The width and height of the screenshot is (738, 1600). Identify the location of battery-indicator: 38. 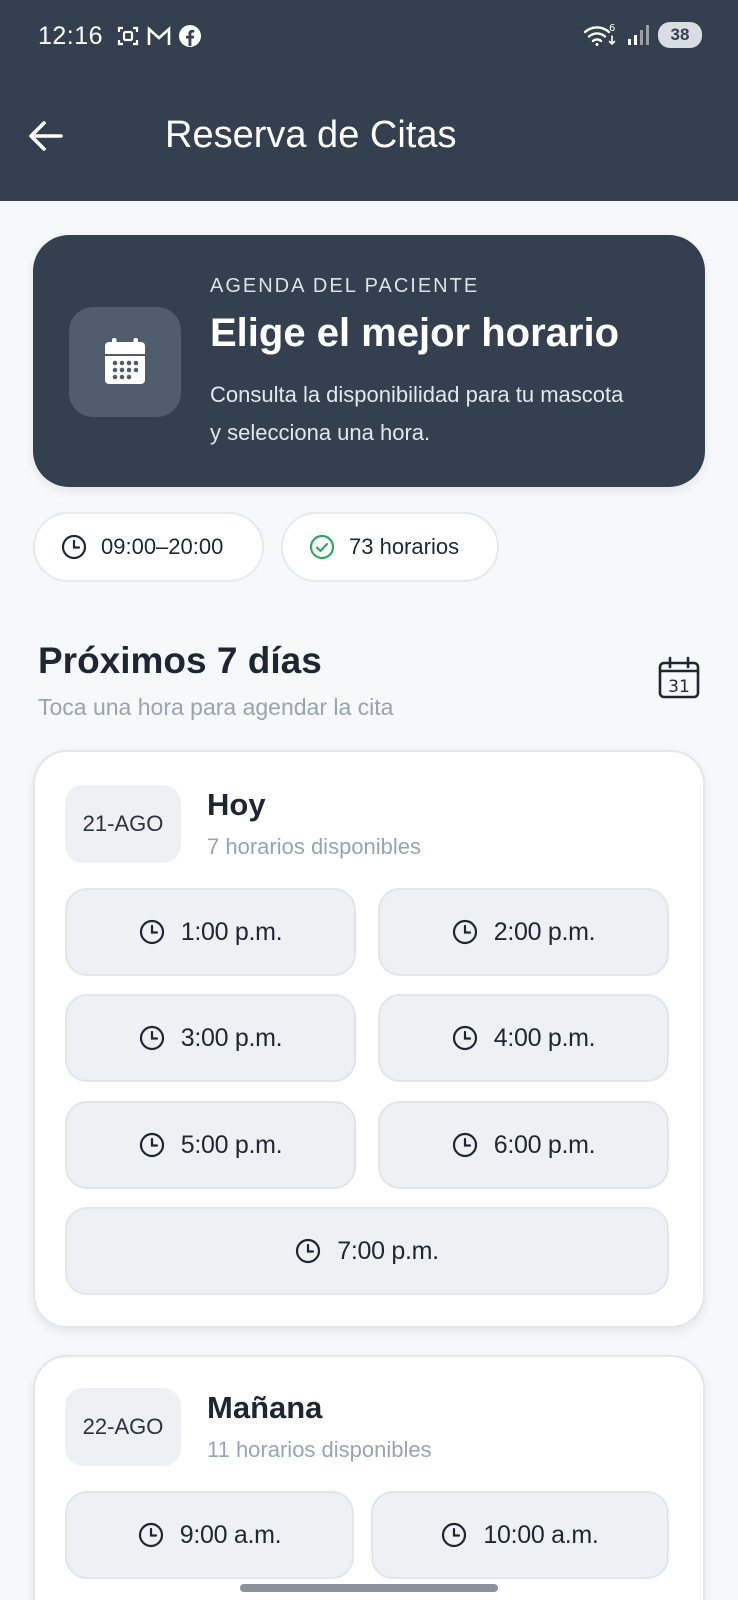
(680, 35).